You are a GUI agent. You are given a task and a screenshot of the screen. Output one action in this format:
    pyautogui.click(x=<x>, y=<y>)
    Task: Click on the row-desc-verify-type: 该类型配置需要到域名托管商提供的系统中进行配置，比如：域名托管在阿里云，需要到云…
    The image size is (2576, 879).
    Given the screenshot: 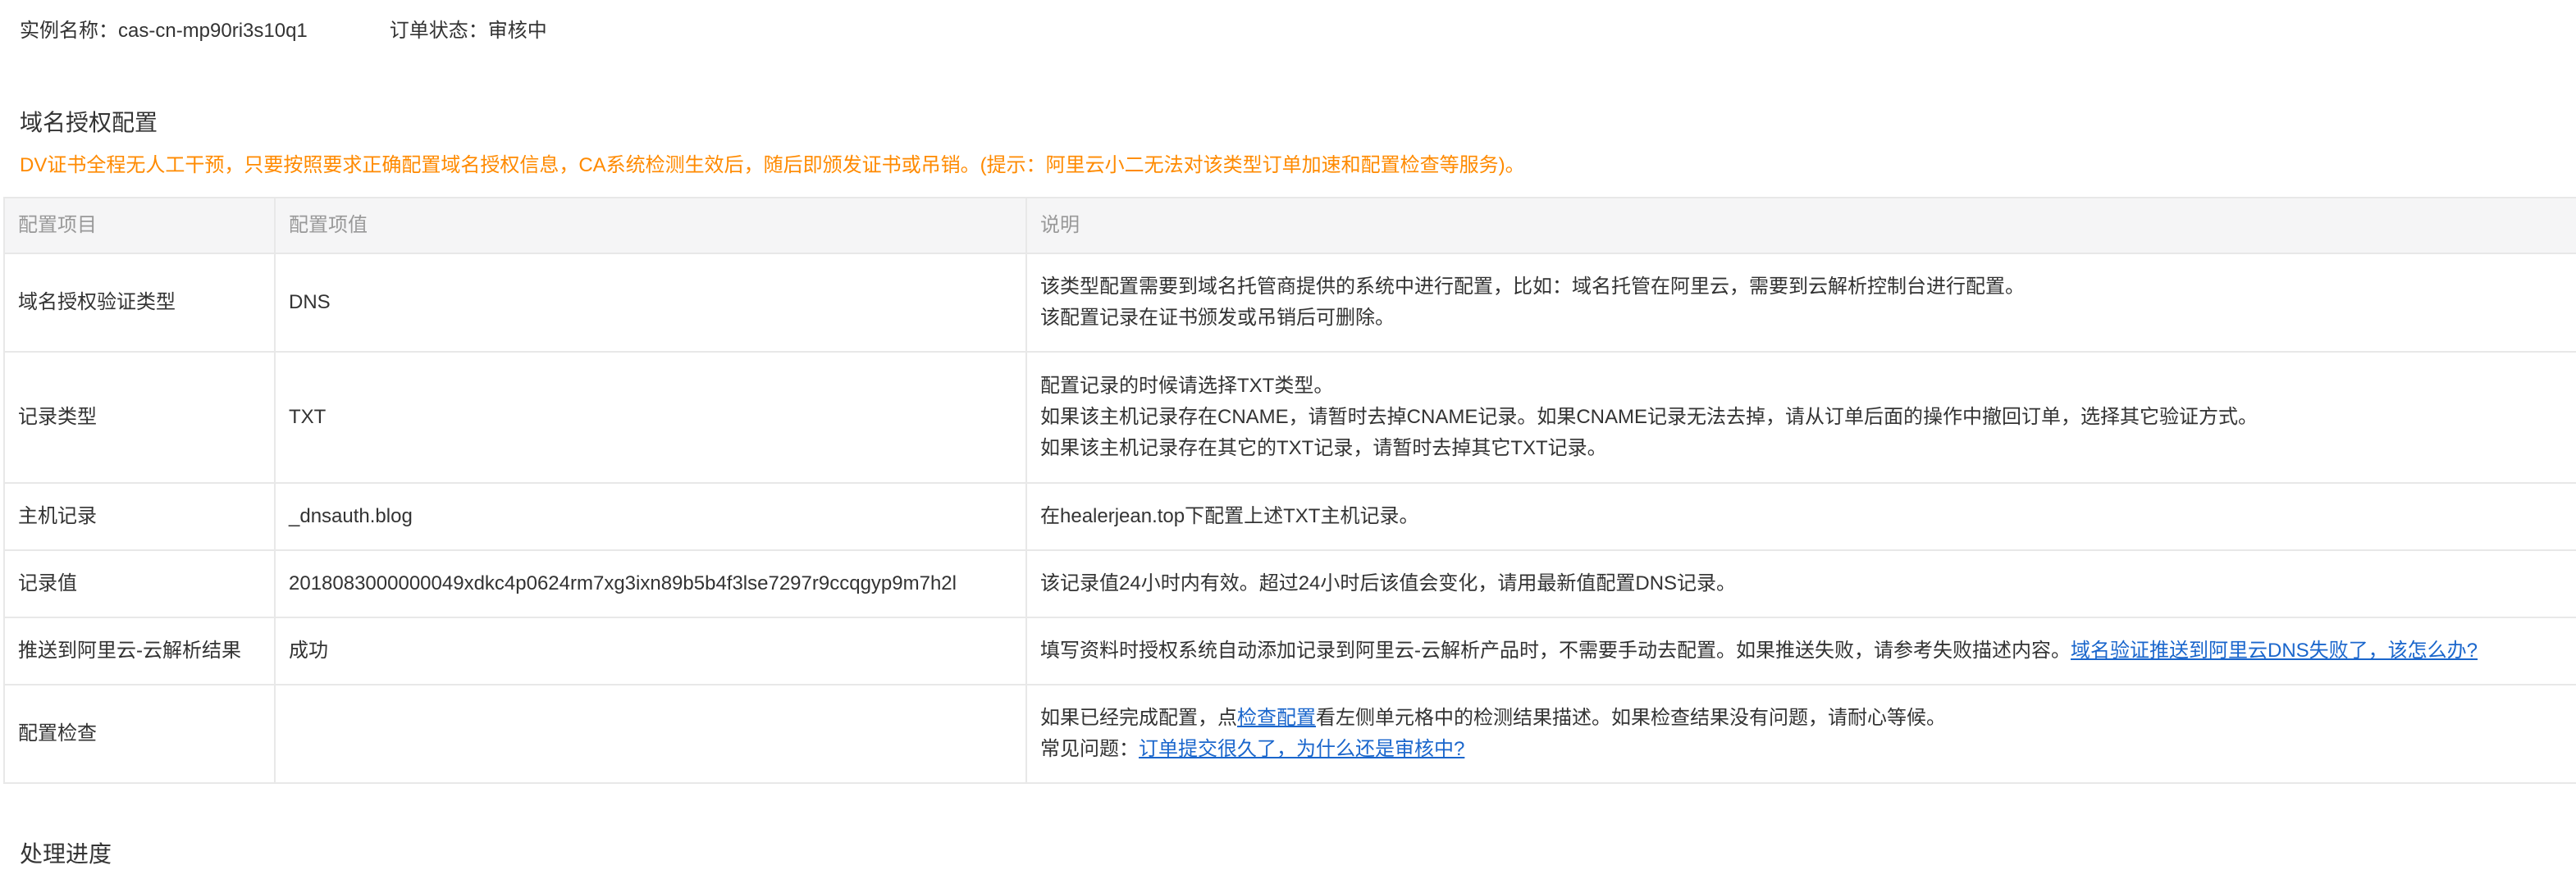 What is the action you would take?
    pyautogui.click(x=1801, y=303)
    